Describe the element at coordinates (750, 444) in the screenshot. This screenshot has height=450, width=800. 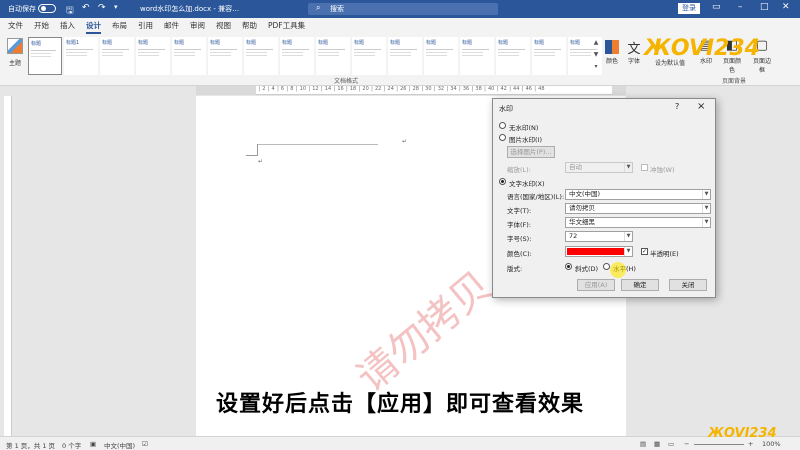
I see `zoom-in-icon: +` at that location.